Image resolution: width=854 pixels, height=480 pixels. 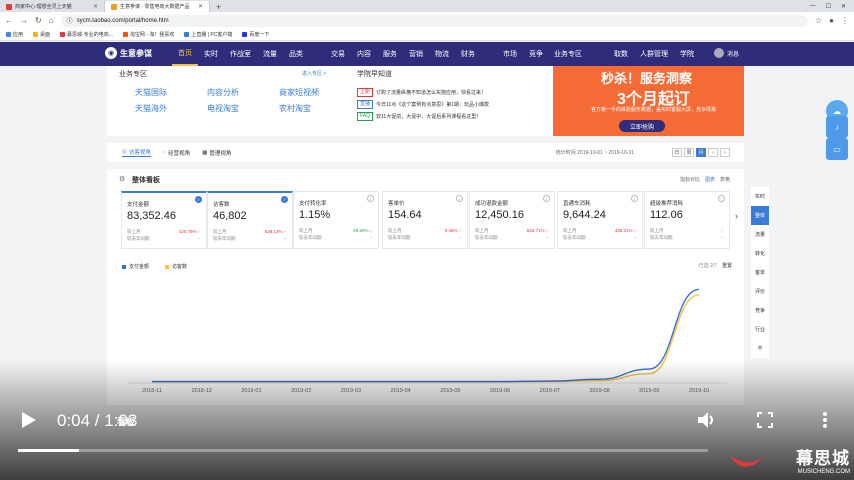 What do you see at coordinates (689, 152) in the screenshot?
I see `period-week: 周` at bounding box center [689, 152].